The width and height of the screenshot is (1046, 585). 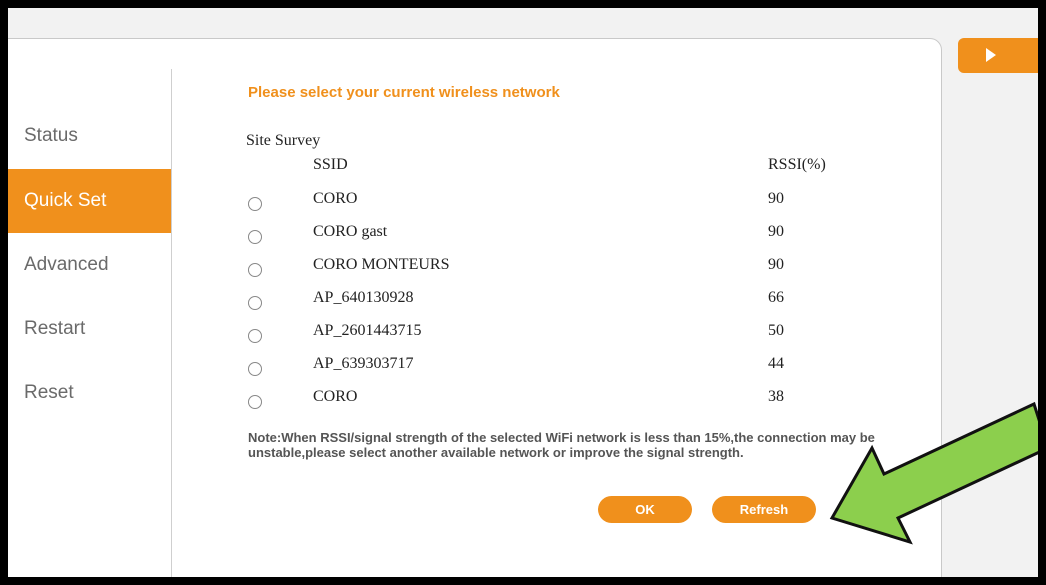 I want to click on network-row: CORO gast 90, so click(x=458, y=237).